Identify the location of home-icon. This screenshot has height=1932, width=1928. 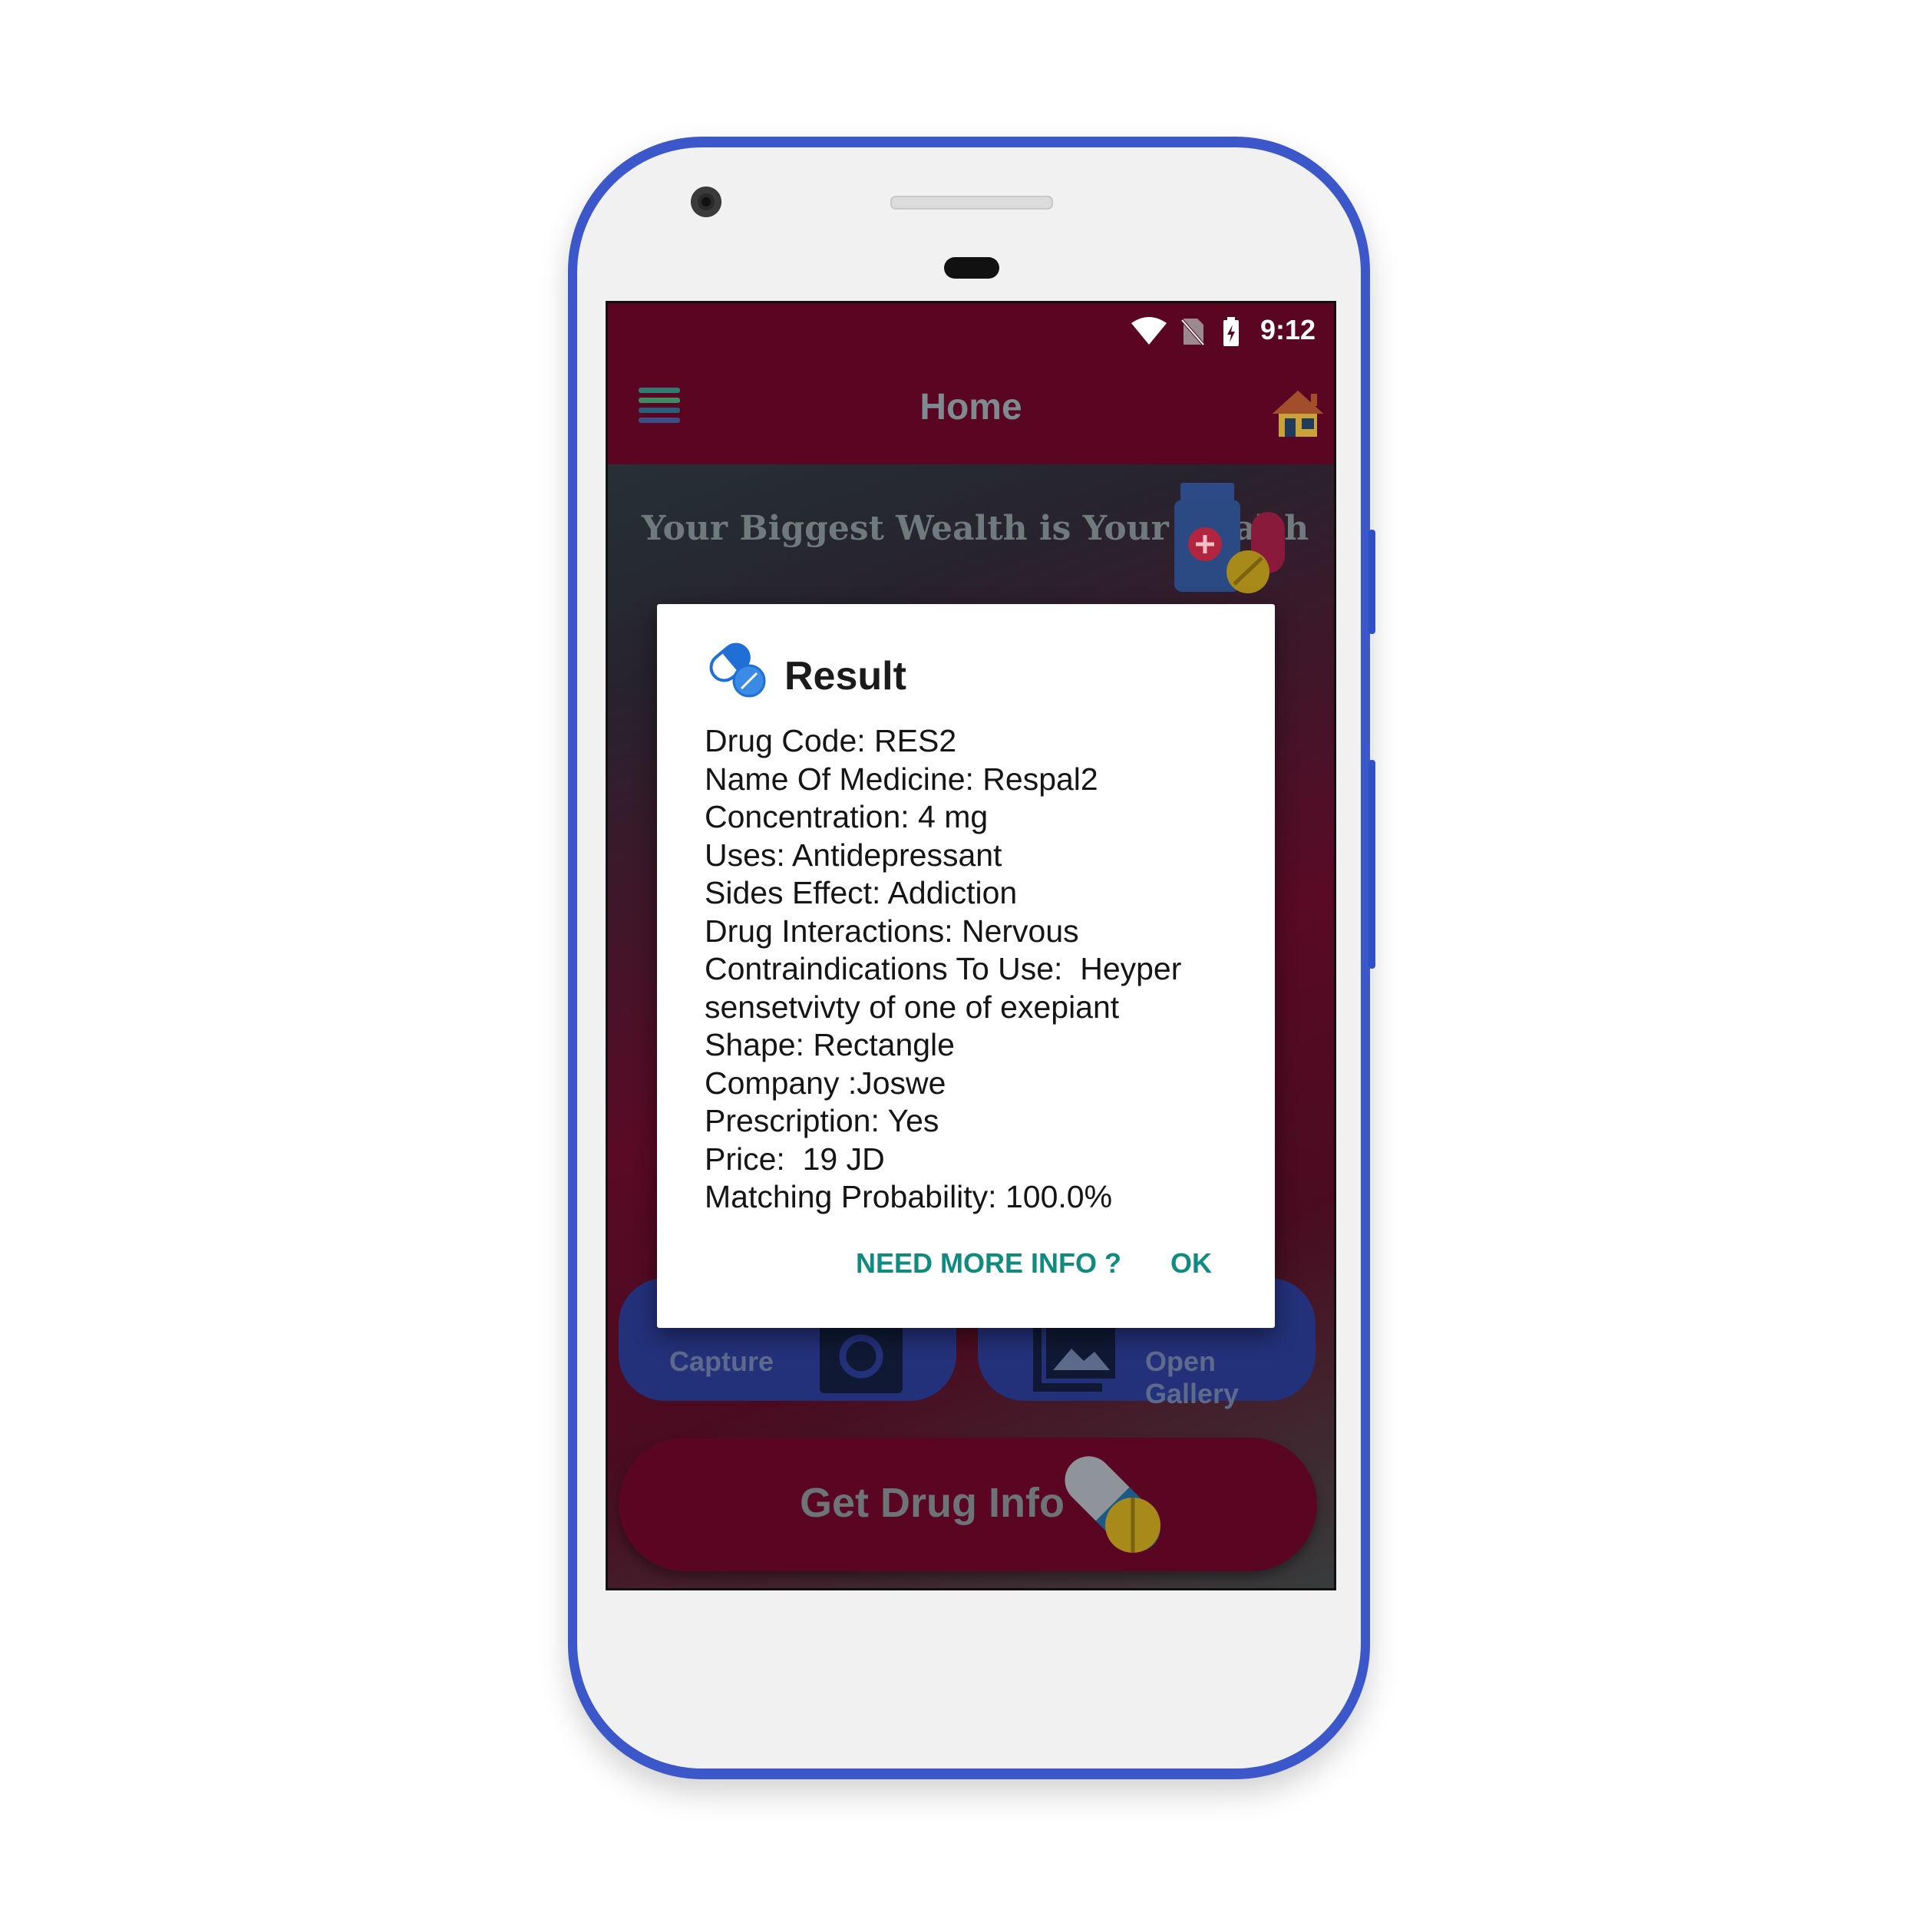
(1298, 413).